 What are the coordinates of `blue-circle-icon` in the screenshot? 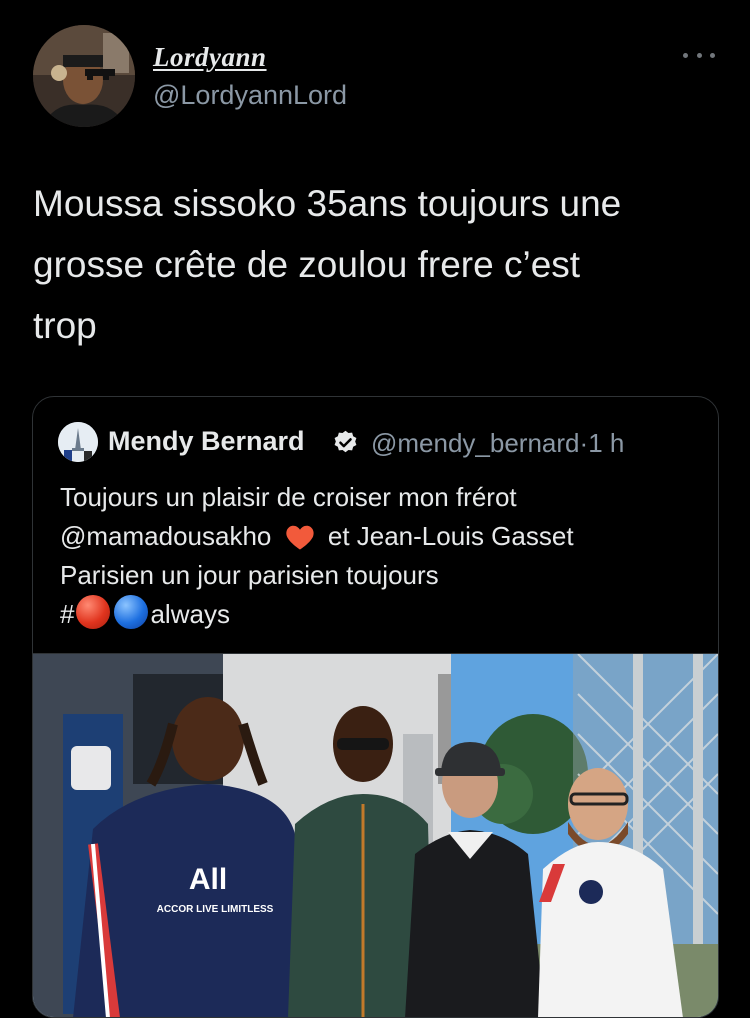 It's located at (131, 612).